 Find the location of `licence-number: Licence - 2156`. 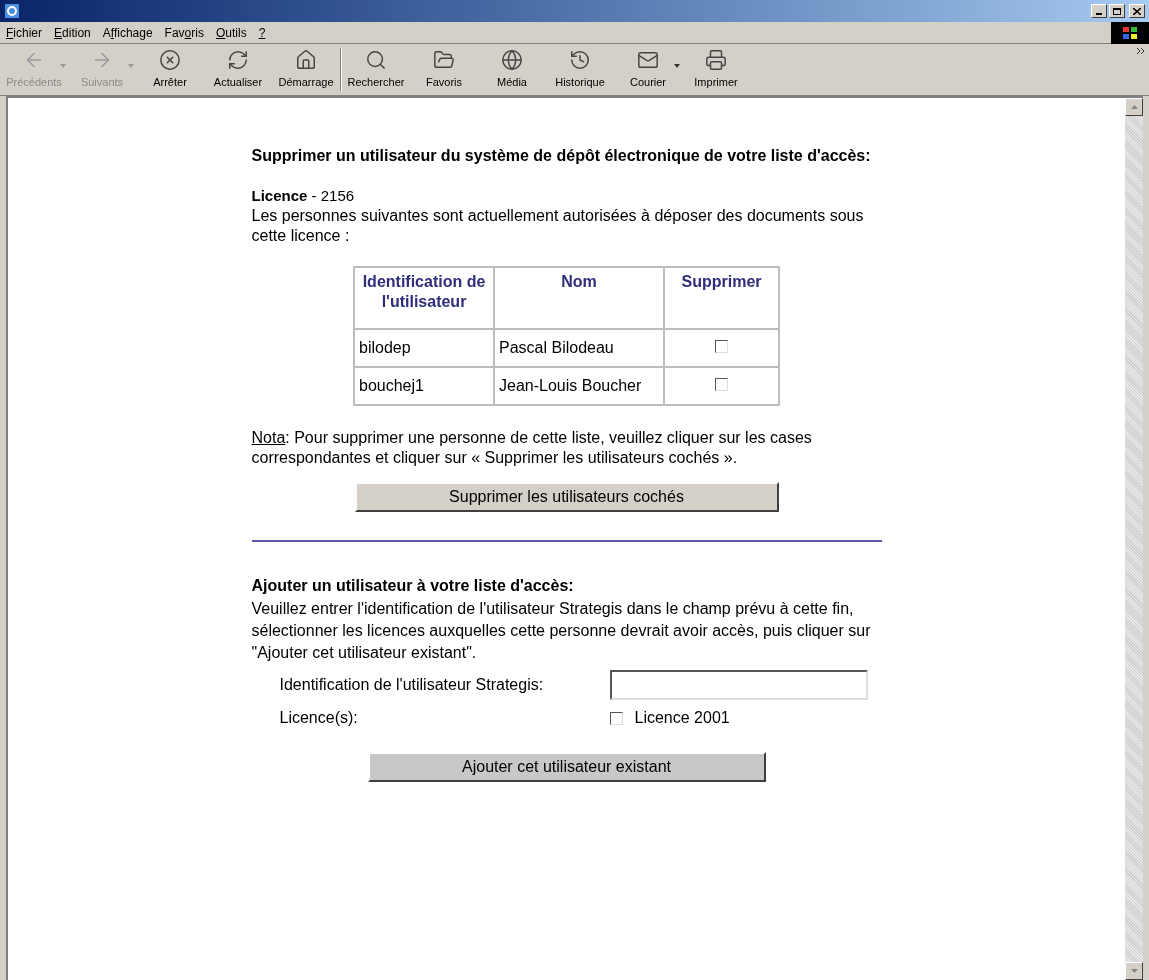

licence-number: Licence - 2156 is located at coordinates (303, 196).